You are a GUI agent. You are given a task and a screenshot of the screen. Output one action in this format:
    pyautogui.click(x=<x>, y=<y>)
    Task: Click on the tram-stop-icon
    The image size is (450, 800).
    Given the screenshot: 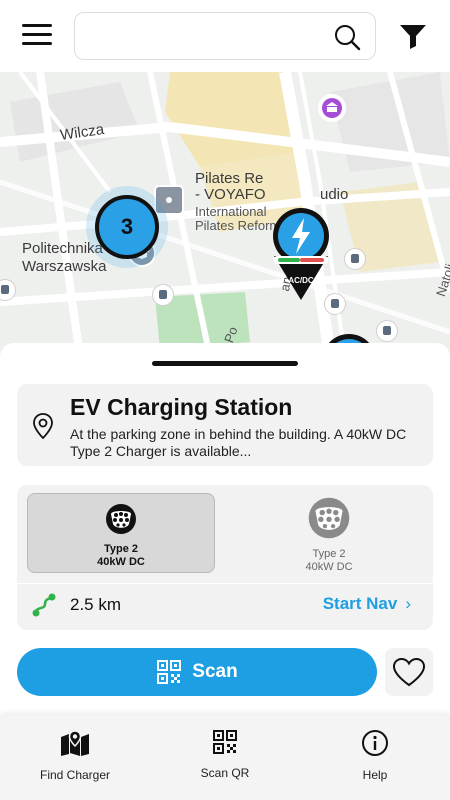 What is the action you would take?
    pyautogui.click(x=163, y=295)
    